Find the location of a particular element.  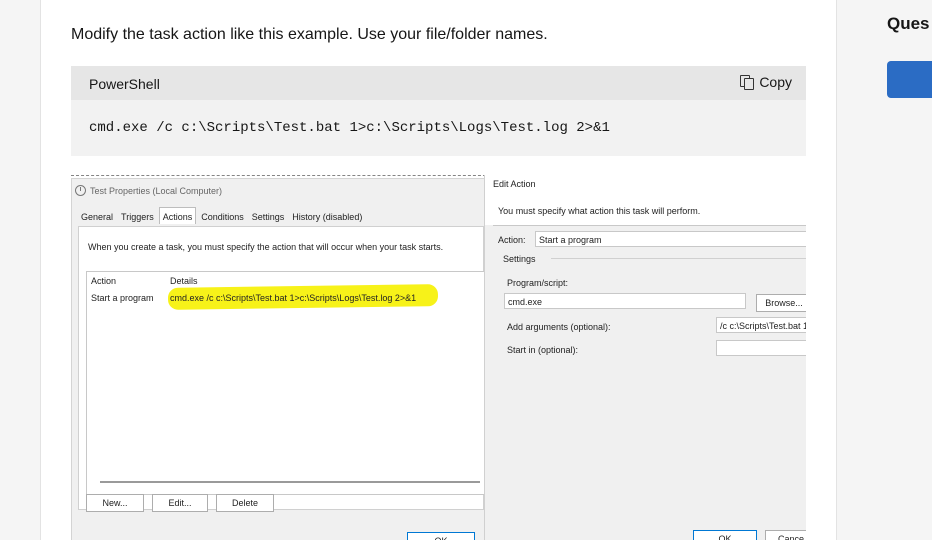

settings-label: Settings is located at coordinates (519, 259).